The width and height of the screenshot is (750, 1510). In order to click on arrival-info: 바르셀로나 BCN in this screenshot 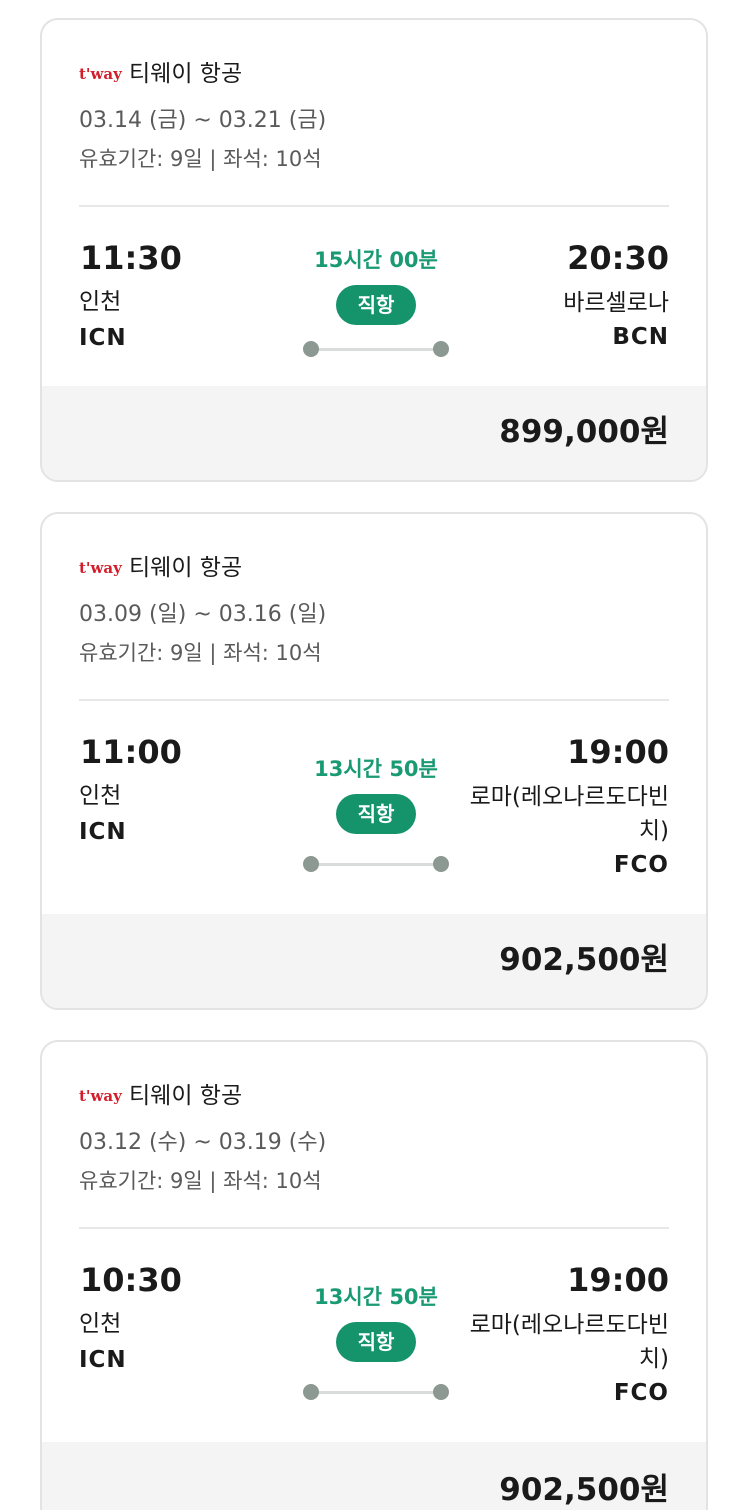, I will do `click(554, 320)`.